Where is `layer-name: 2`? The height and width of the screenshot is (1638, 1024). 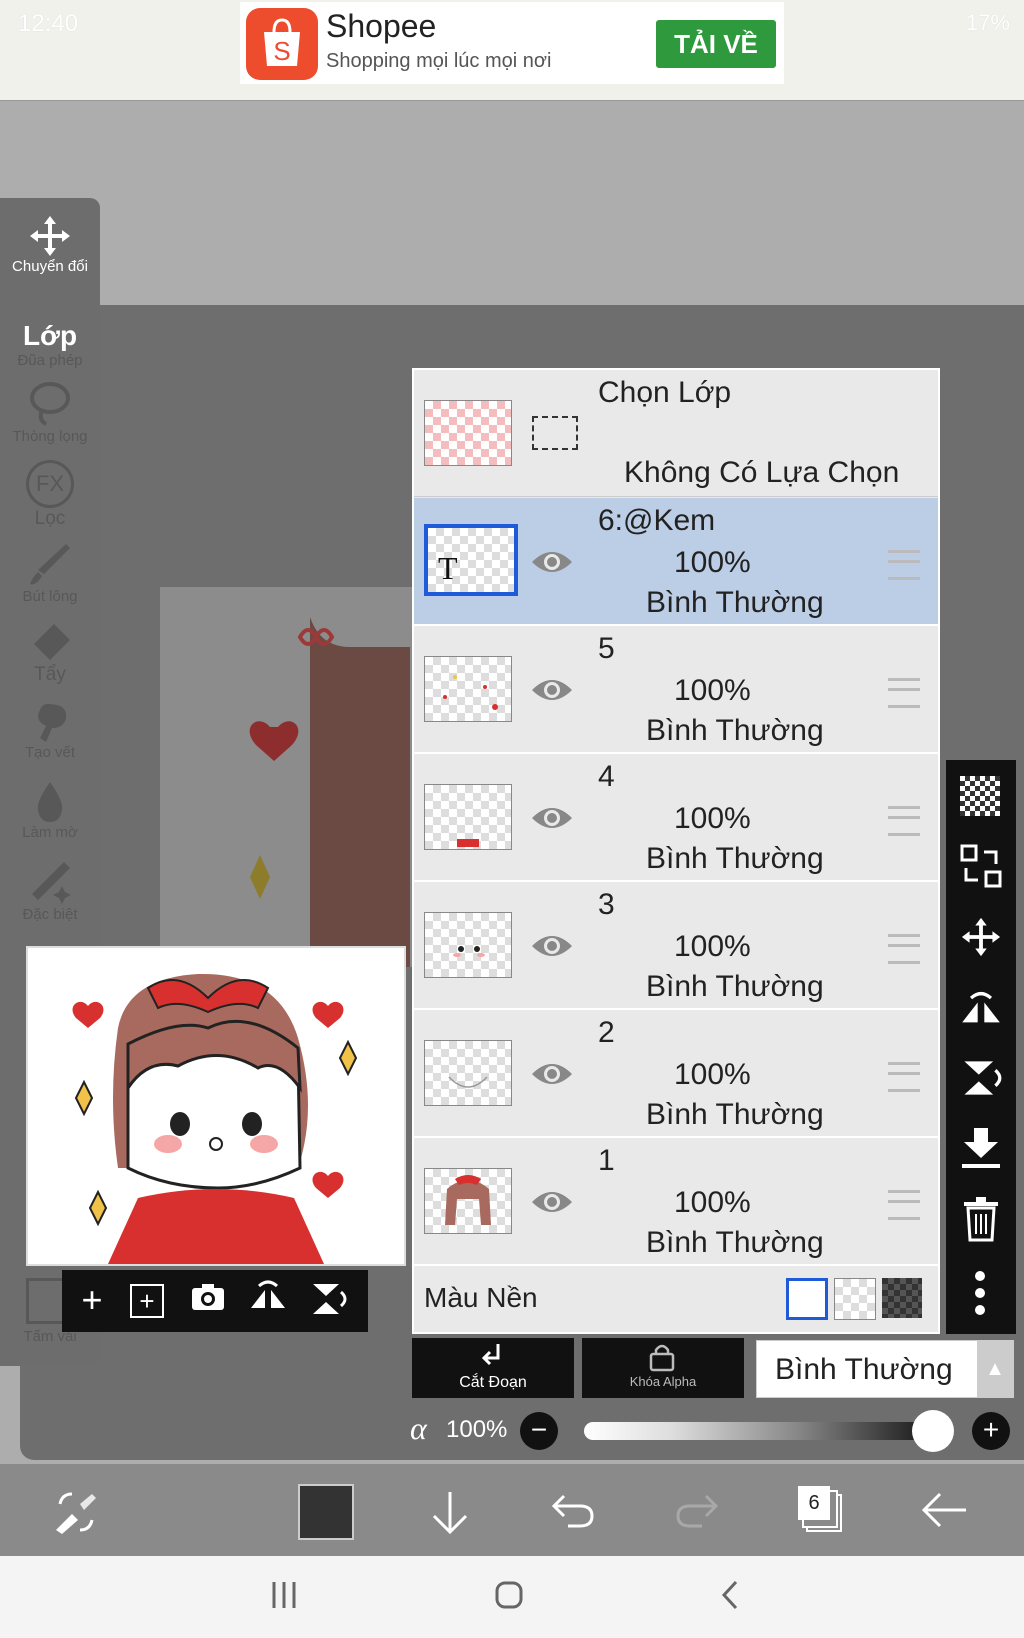
layer-name: 2 is located at coordinates (606, 1032).